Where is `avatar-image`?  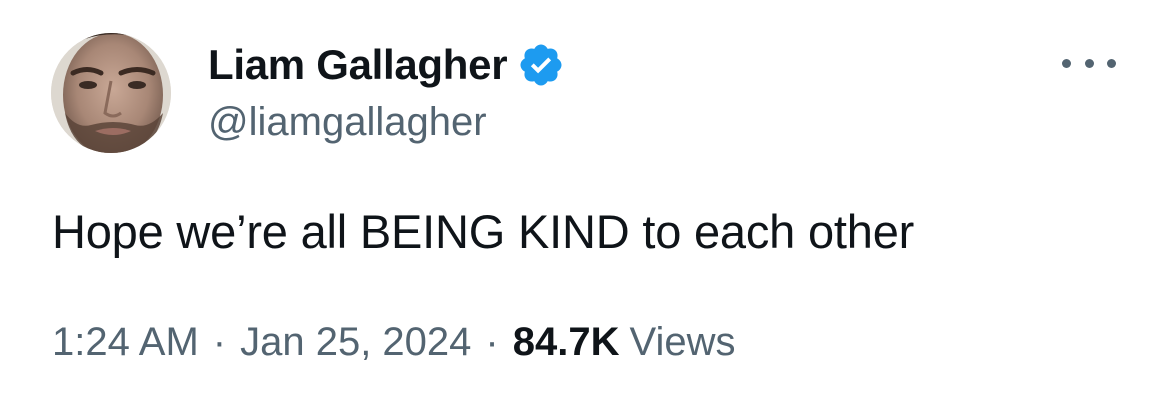
avatar-image is located at coordinates (111, 93).